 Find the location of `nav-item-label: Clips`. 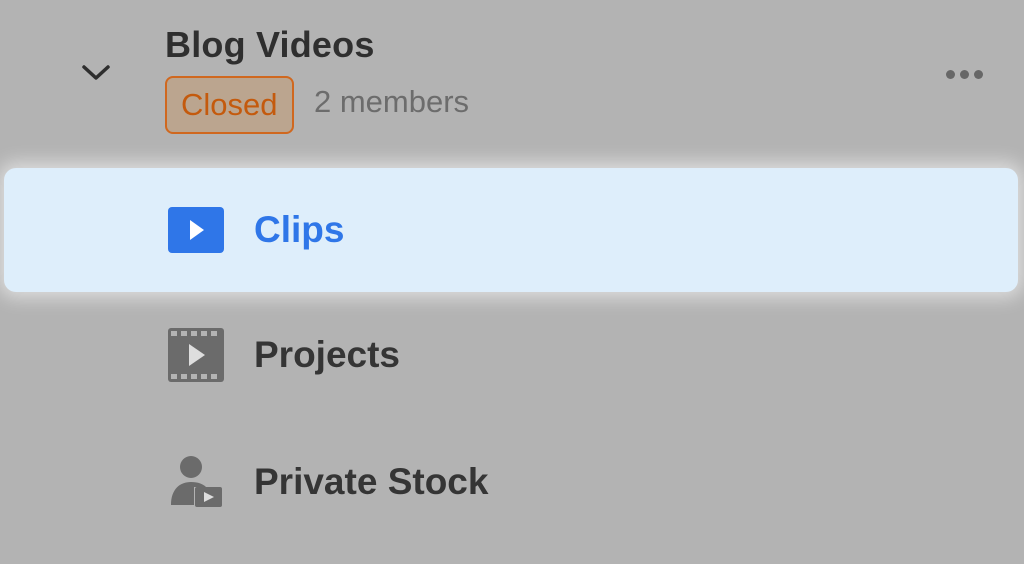

nav-item-label: Clips is located at coordinates (299, 229).